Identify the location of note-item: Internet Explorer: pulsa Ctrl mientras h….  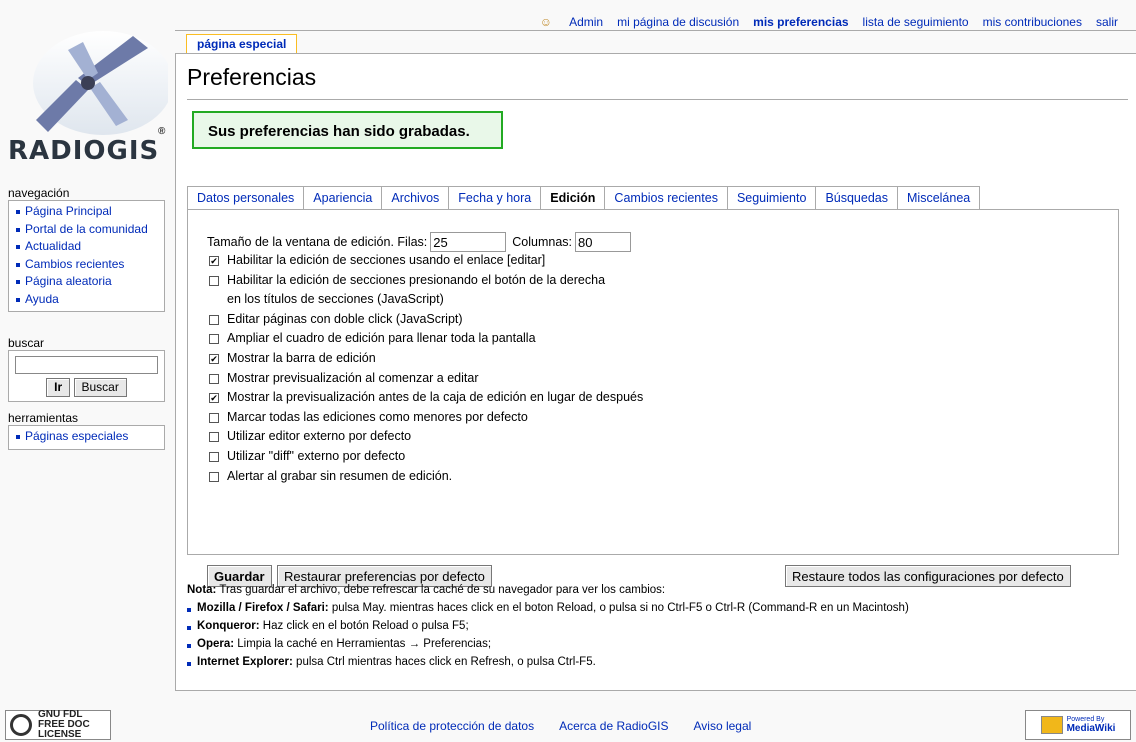
(548, 665).